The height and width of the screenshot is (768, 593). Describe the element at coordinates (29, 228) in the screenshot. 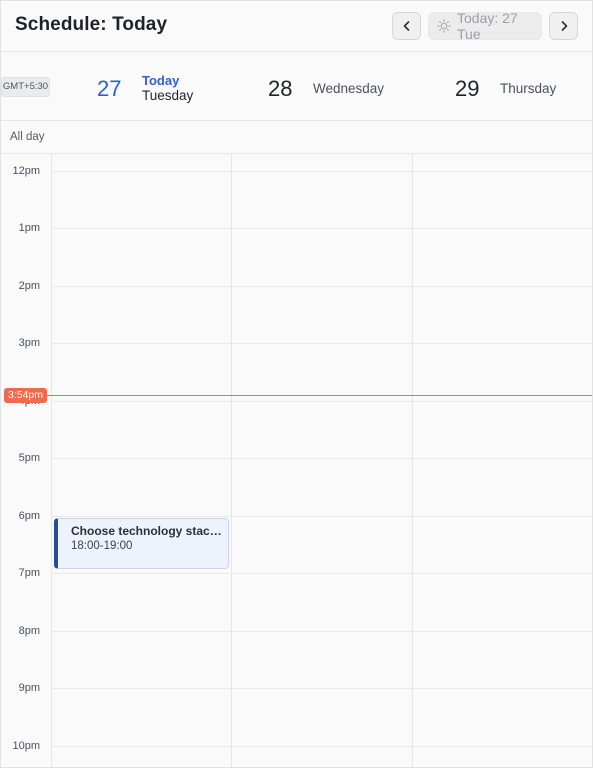

I see `hour-label-1pm: 1pm` at that location.